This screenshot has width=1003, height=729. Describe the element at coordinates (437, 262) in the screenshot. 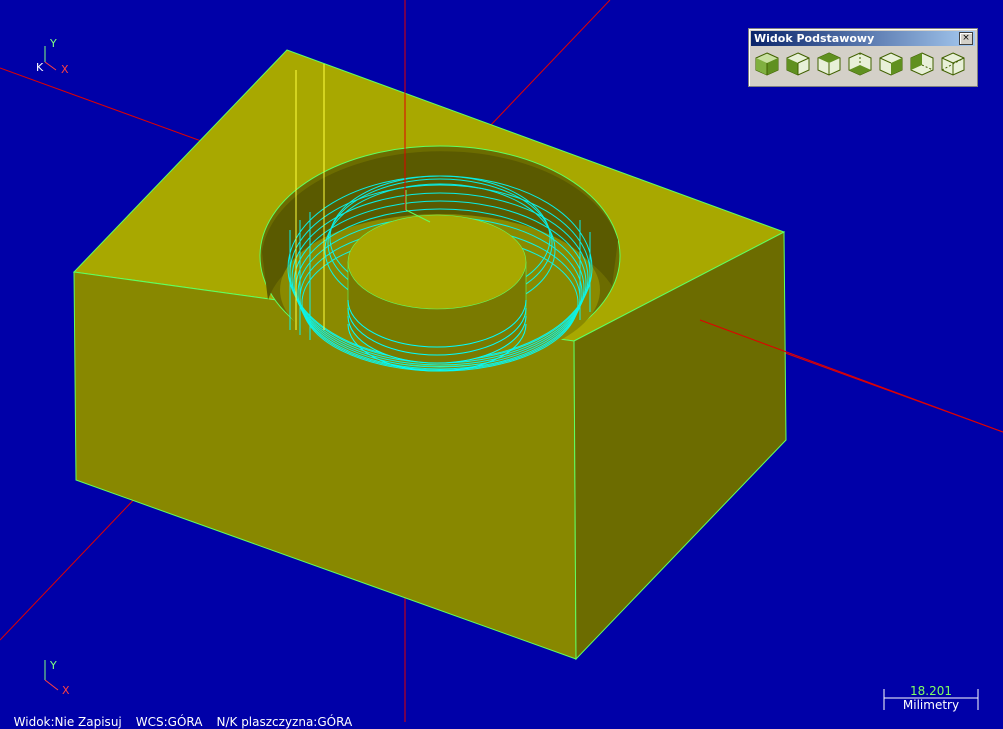

I see `island-top` at that location.